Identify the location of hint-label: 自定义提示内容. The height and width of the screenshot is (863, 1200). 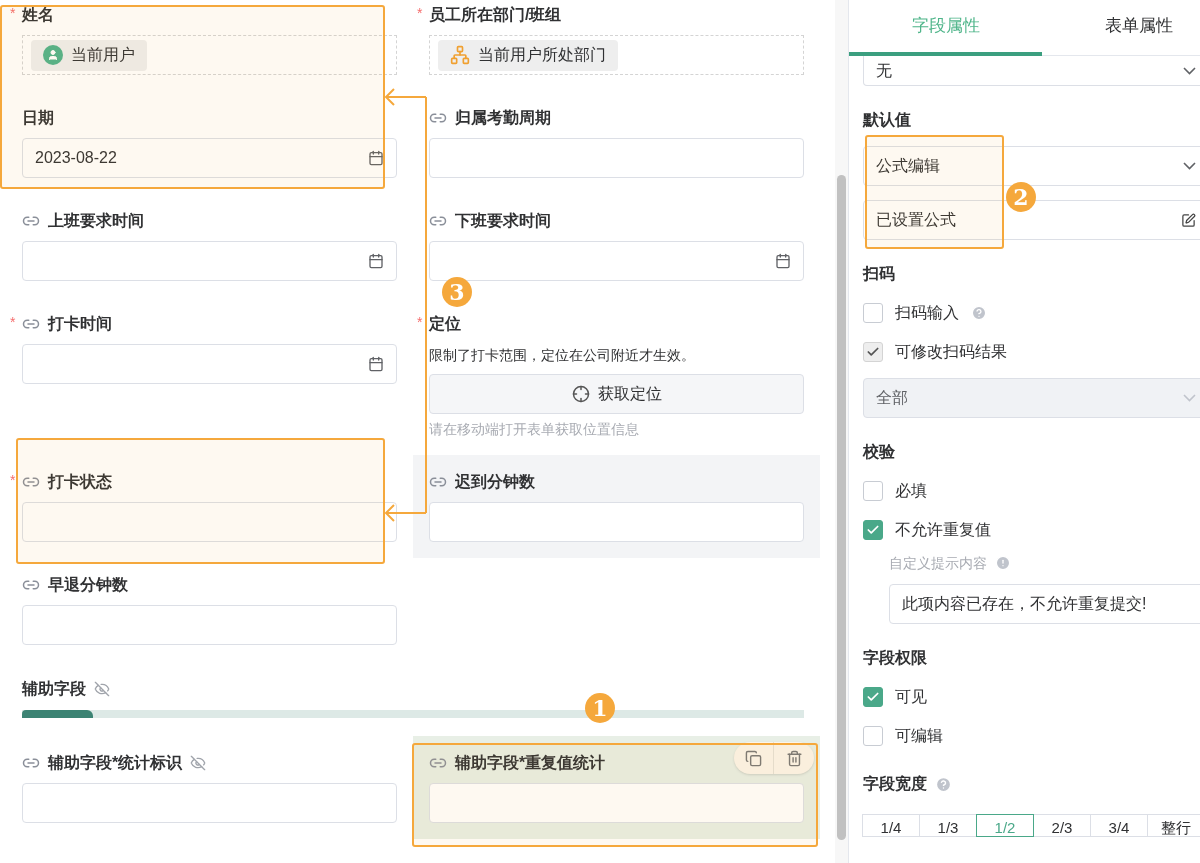
(938, 563).